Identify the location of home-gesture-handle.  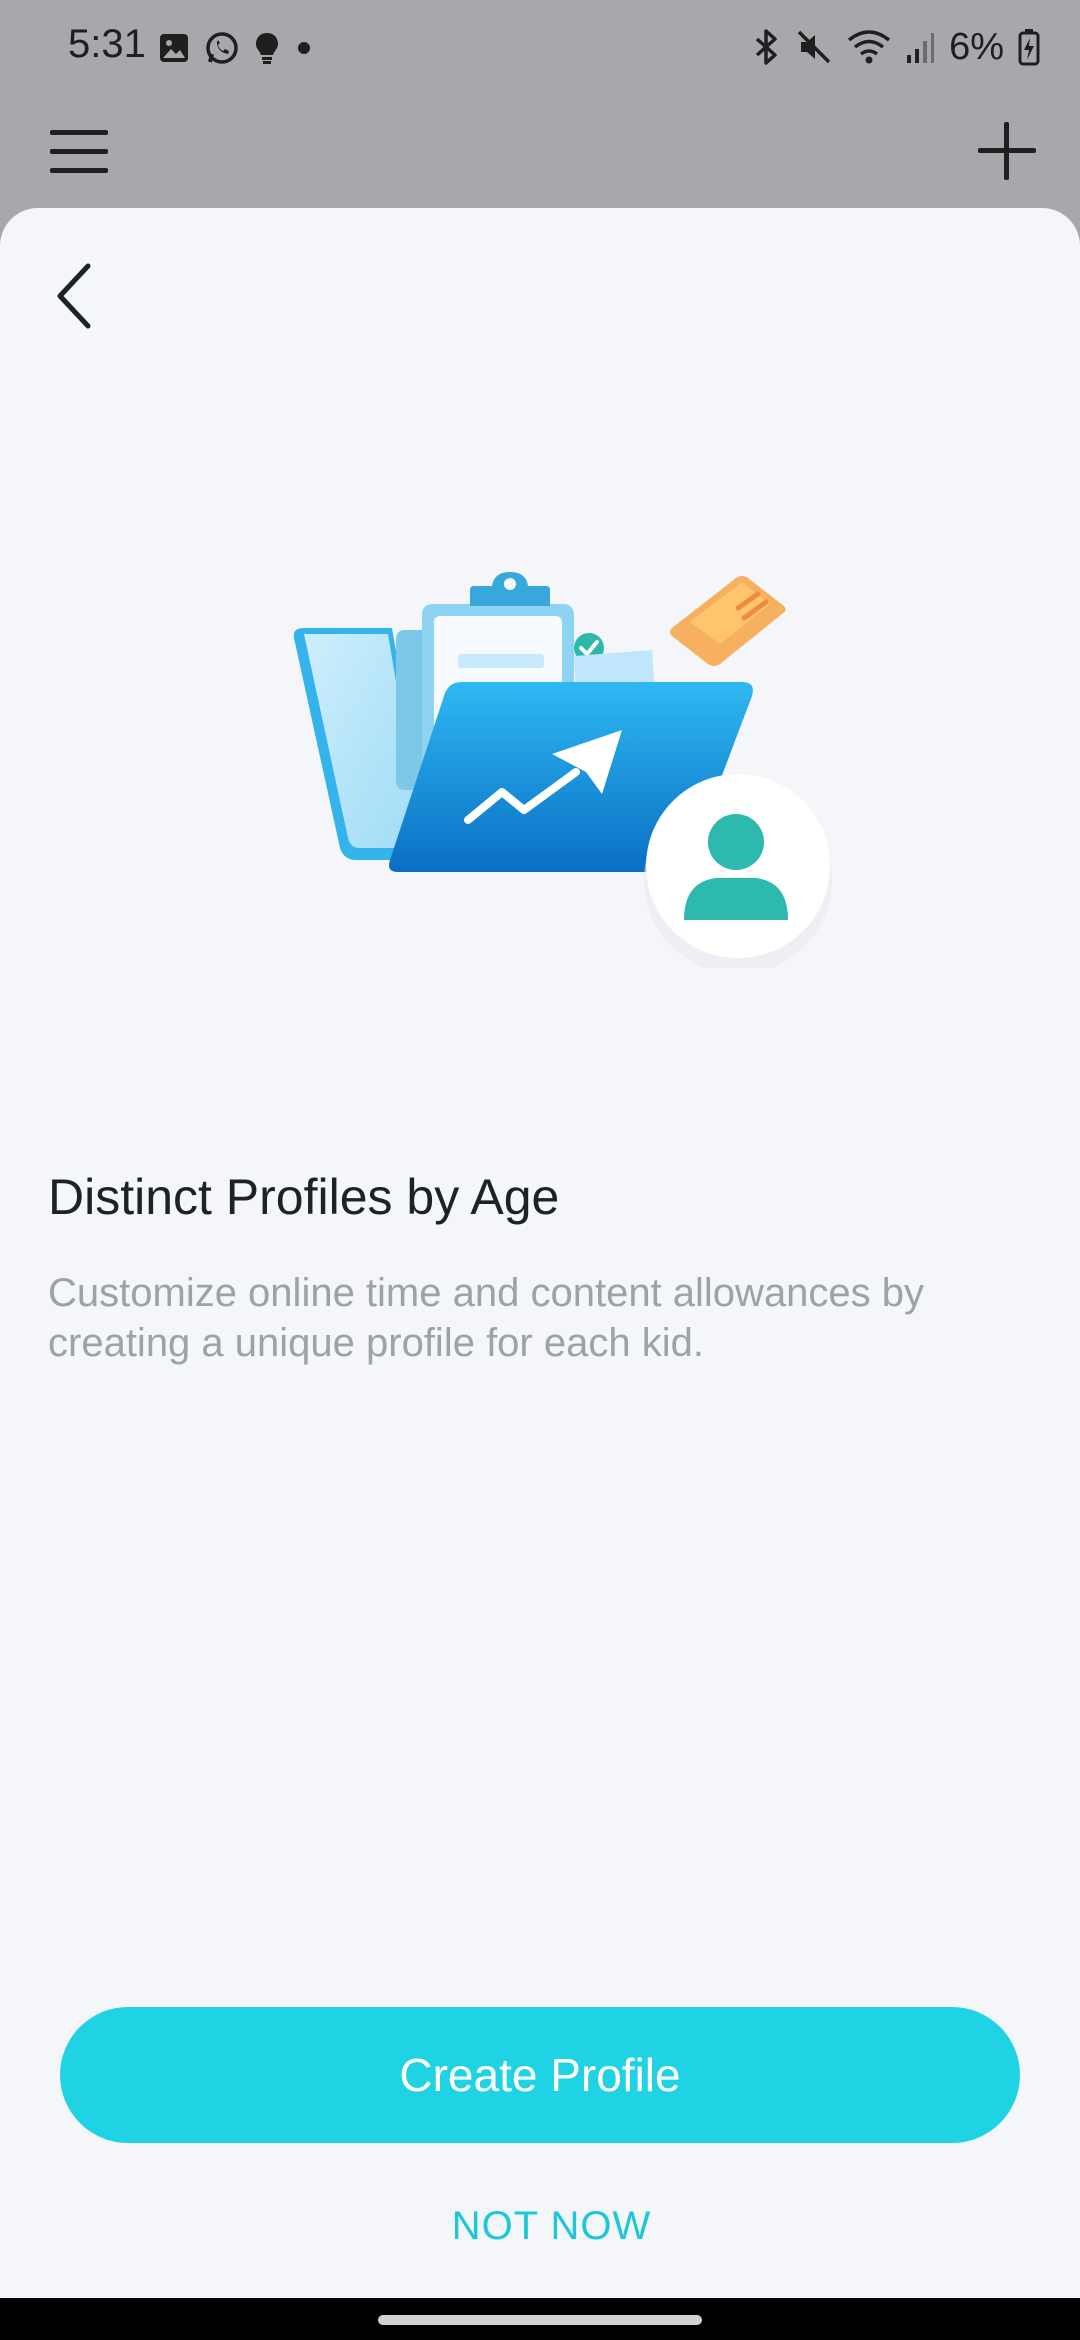
(540, 2320).